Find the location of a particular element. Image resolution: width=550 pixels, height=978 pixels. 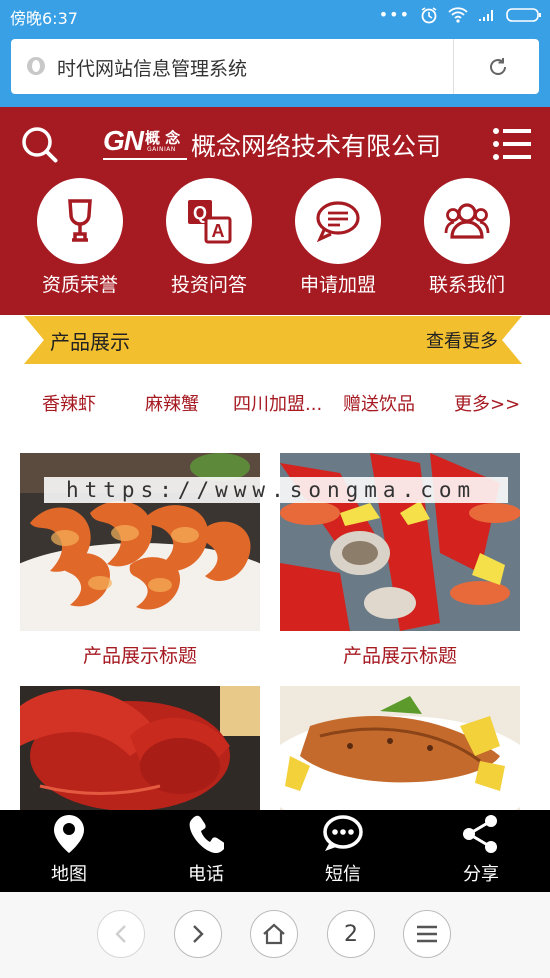

status-bar: 傍晚6:37 ••• is located at coordinates (275, 15).